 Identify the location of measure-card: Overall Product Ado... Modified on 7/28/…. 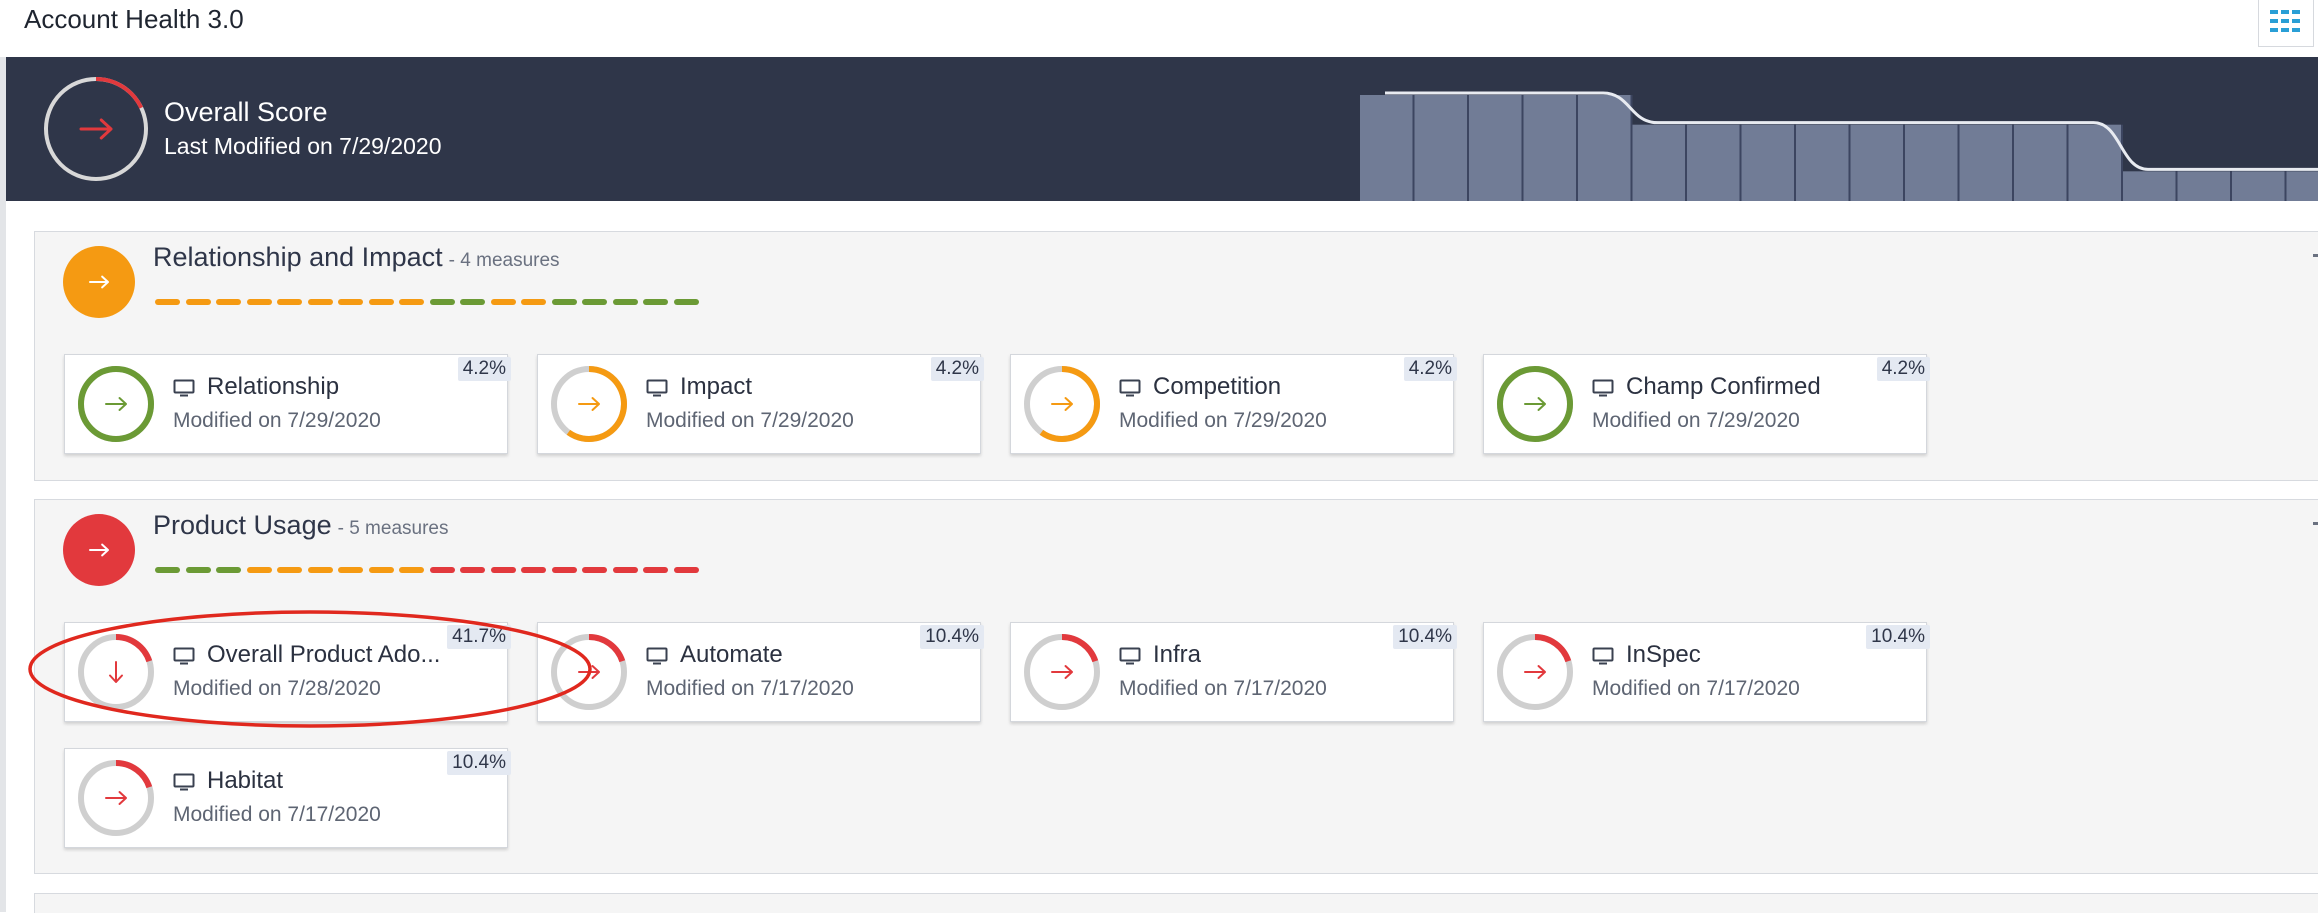
(286, 672).